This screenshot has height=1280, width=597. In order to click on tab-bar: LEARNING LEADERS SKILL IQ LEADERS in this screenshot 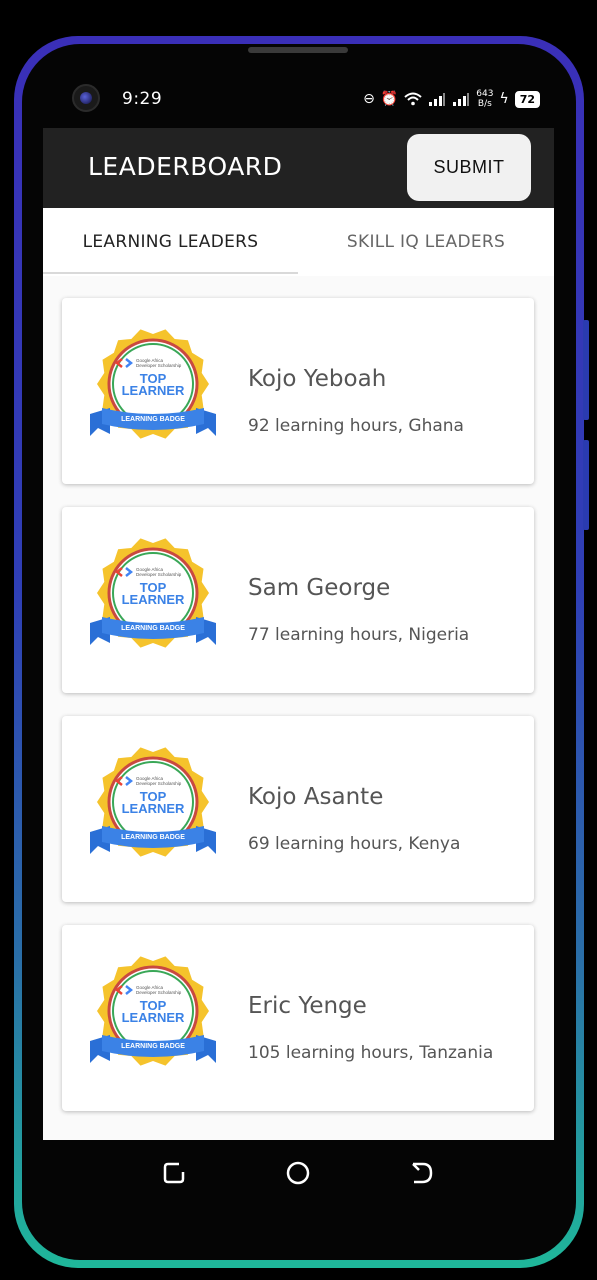, I will do `click(298, 242)`.